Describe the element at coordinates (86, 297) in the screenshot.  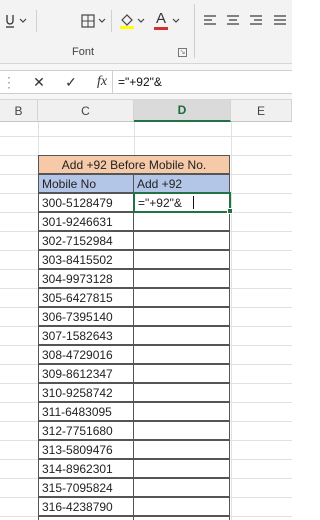
I see `mobile-number-cell: 305-6427815` at that location.